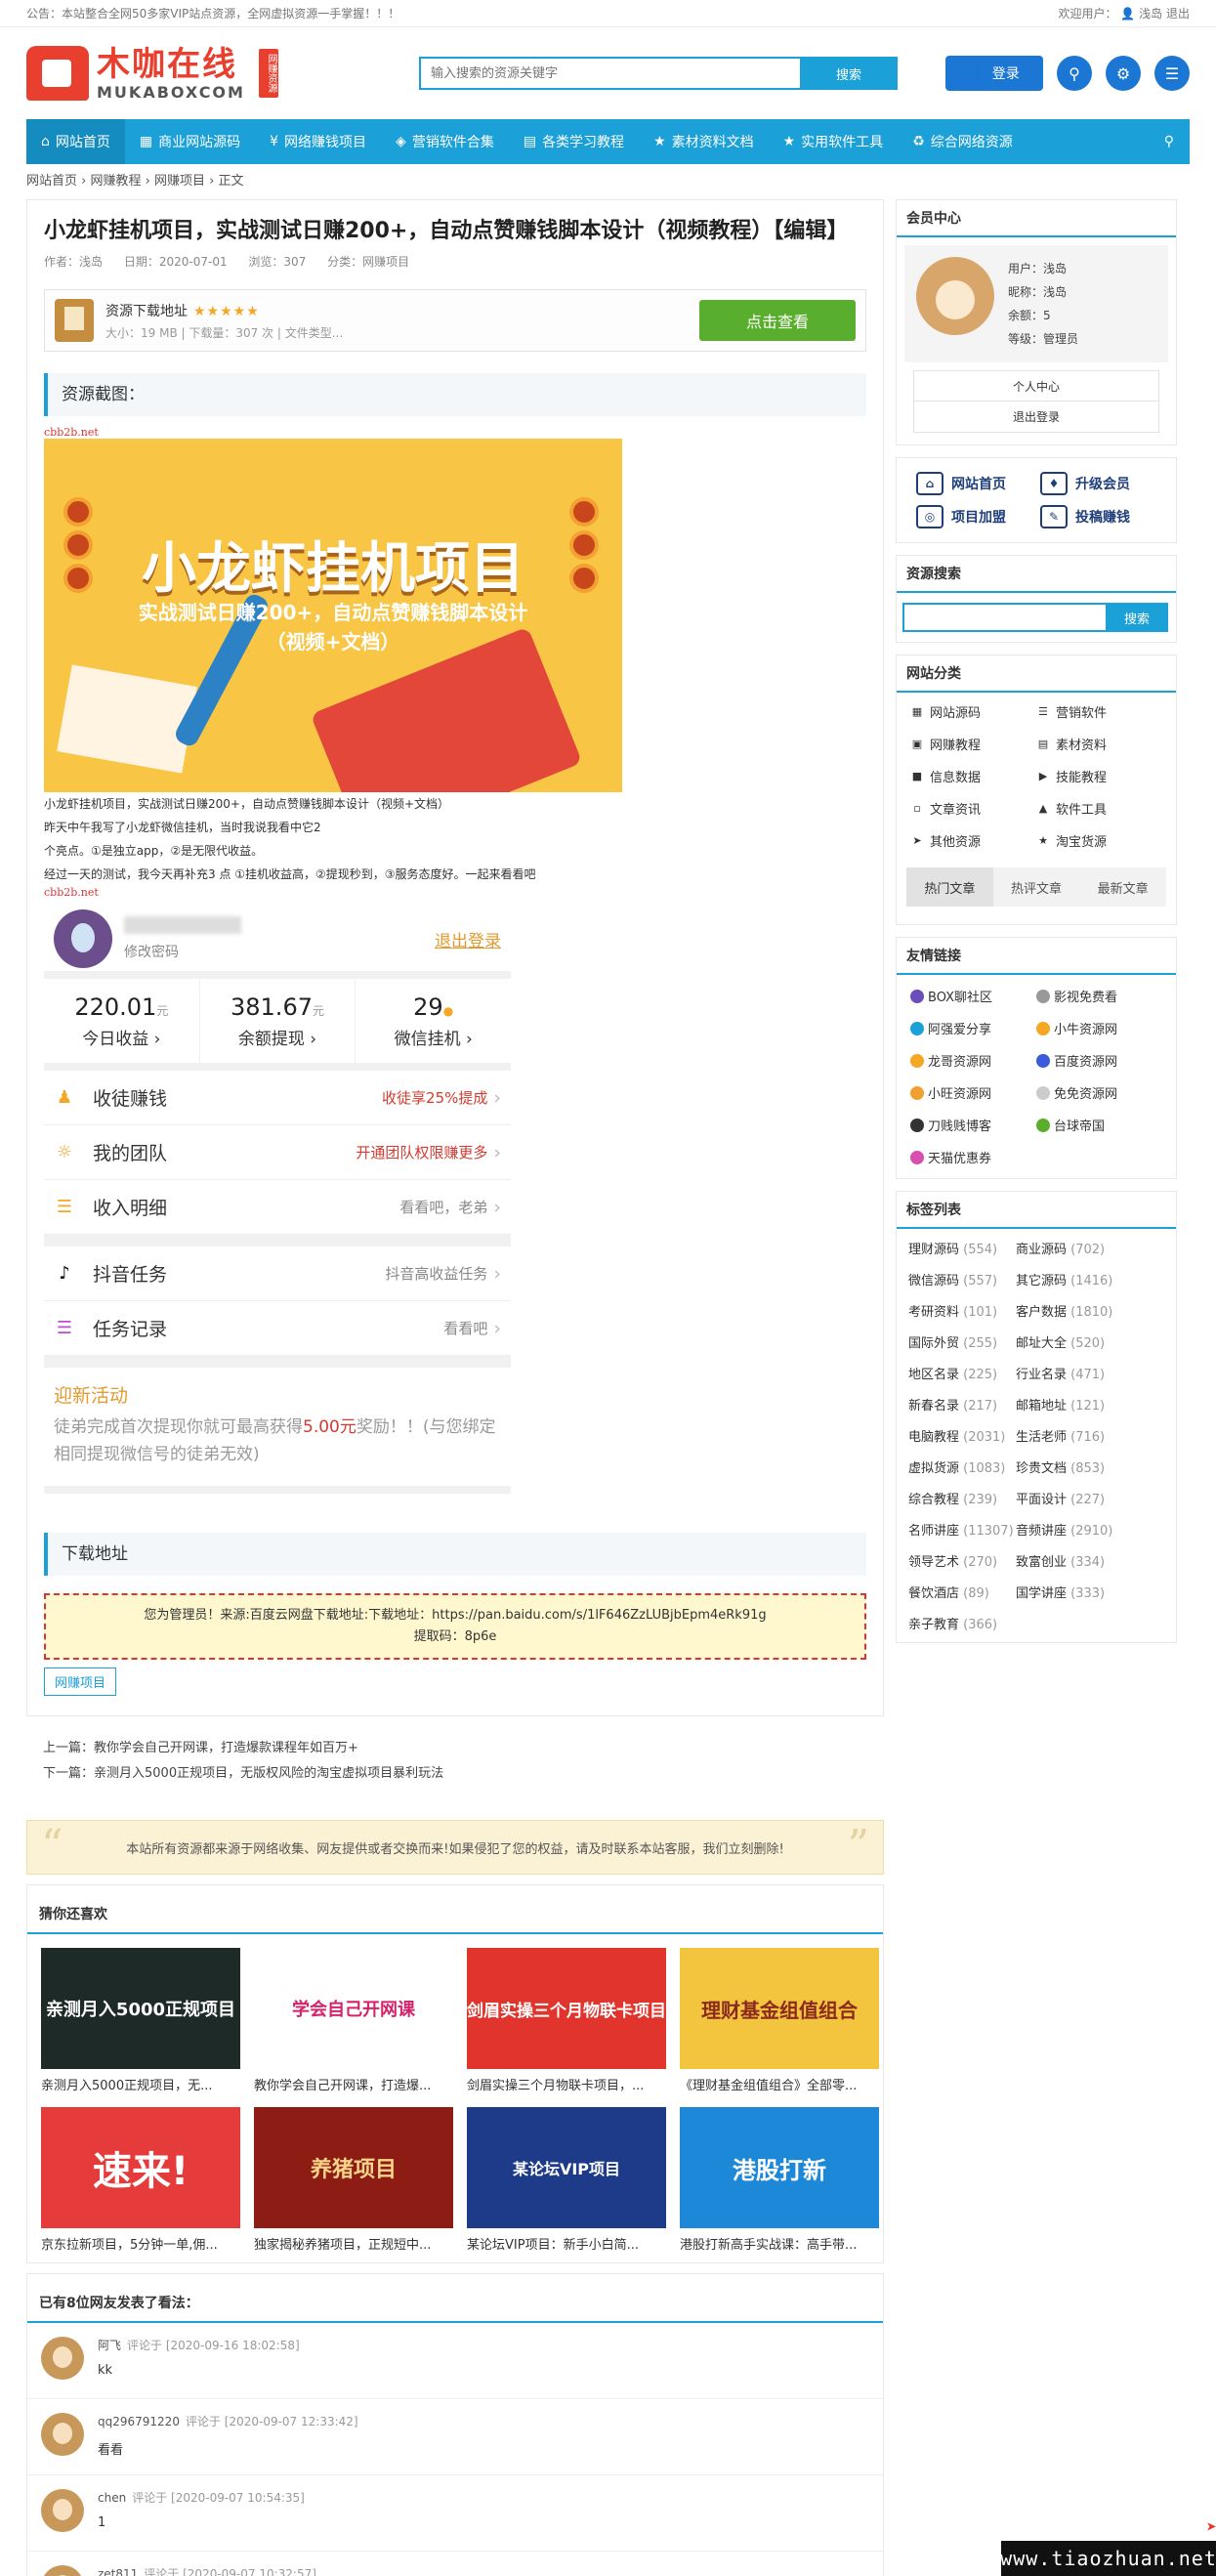 This screenshot has width=1216, height=2576. I want to click on tag-link: 音频讲座 (2910), so click(1090, 1529).